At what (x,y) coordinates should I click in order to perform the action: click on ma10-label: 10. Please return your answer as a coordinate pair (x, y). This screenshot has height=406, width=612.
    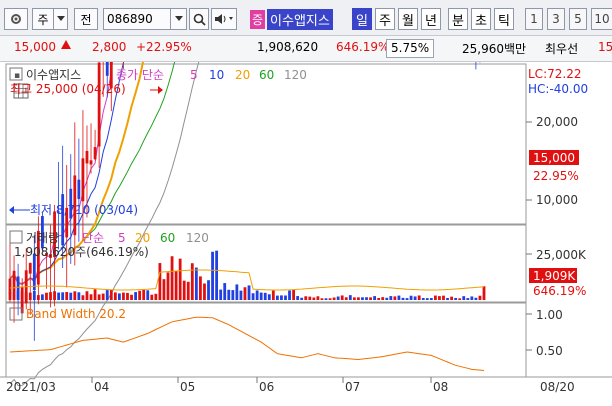
    Looking at the image, I should click on (216, 75).